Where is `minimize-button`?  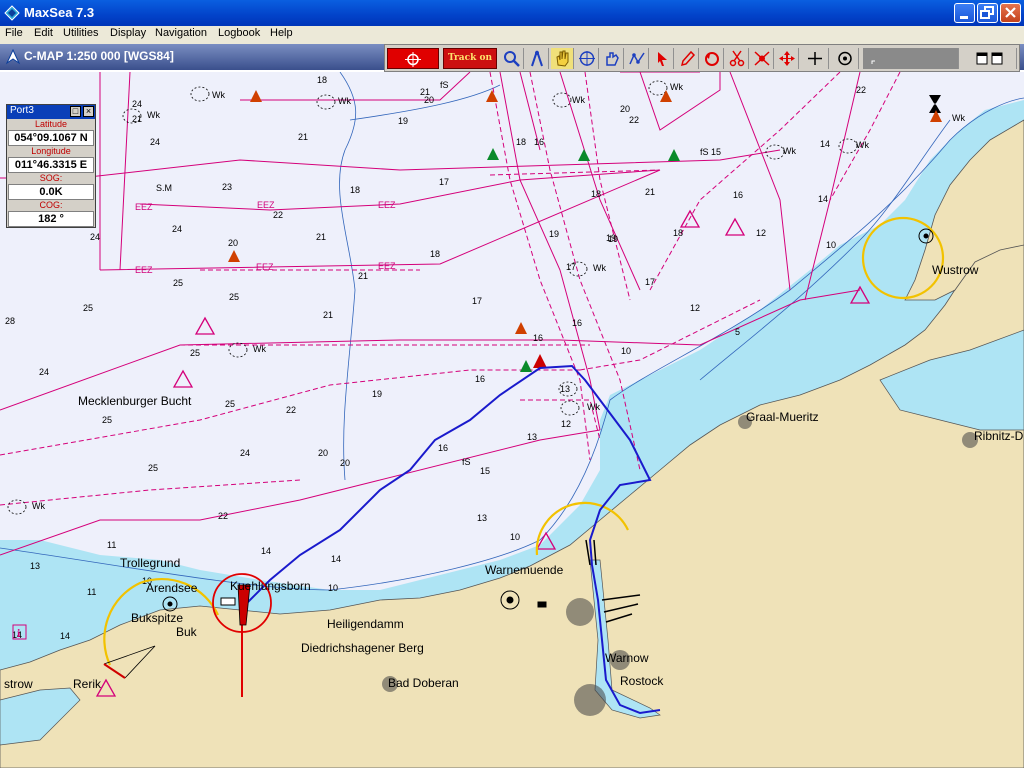 minimize-button is located at coordinates (964, 13).